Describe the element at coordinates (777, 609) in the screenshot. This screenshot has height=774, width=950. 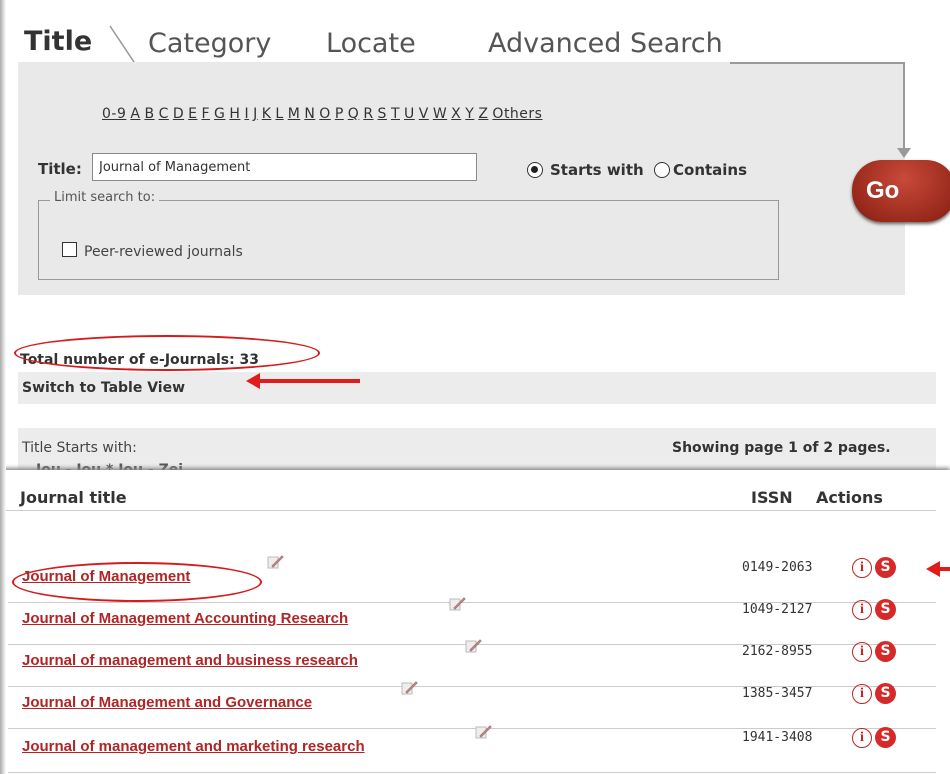
I see `issn-value: 1049-2127` at that location.